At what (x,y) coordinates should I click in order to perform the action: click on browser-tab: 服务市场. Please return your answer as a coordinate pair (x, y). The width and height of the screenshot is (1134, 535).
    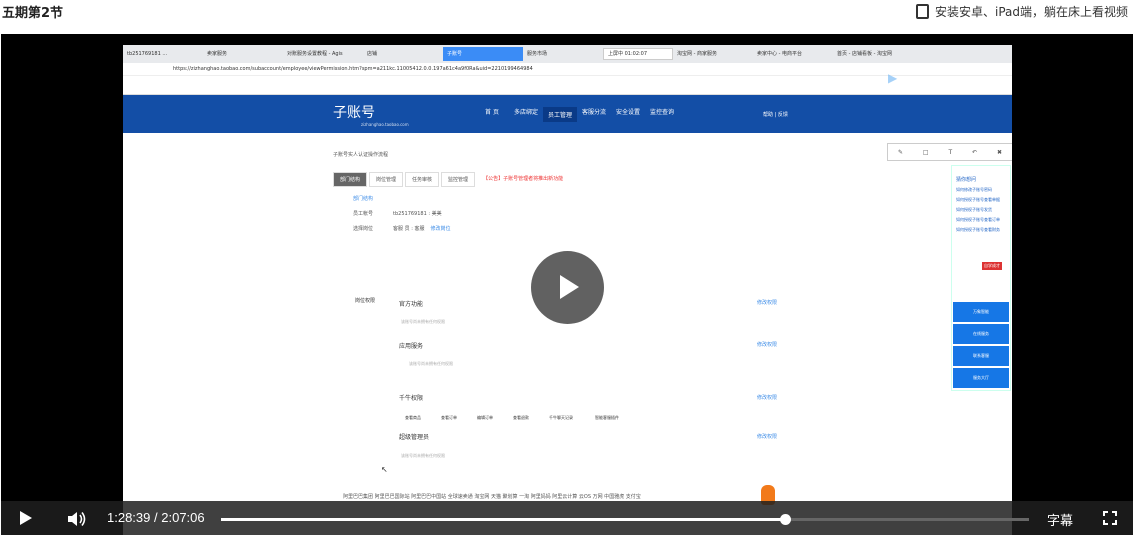
    Looking at the image, I should click on (537, 54).